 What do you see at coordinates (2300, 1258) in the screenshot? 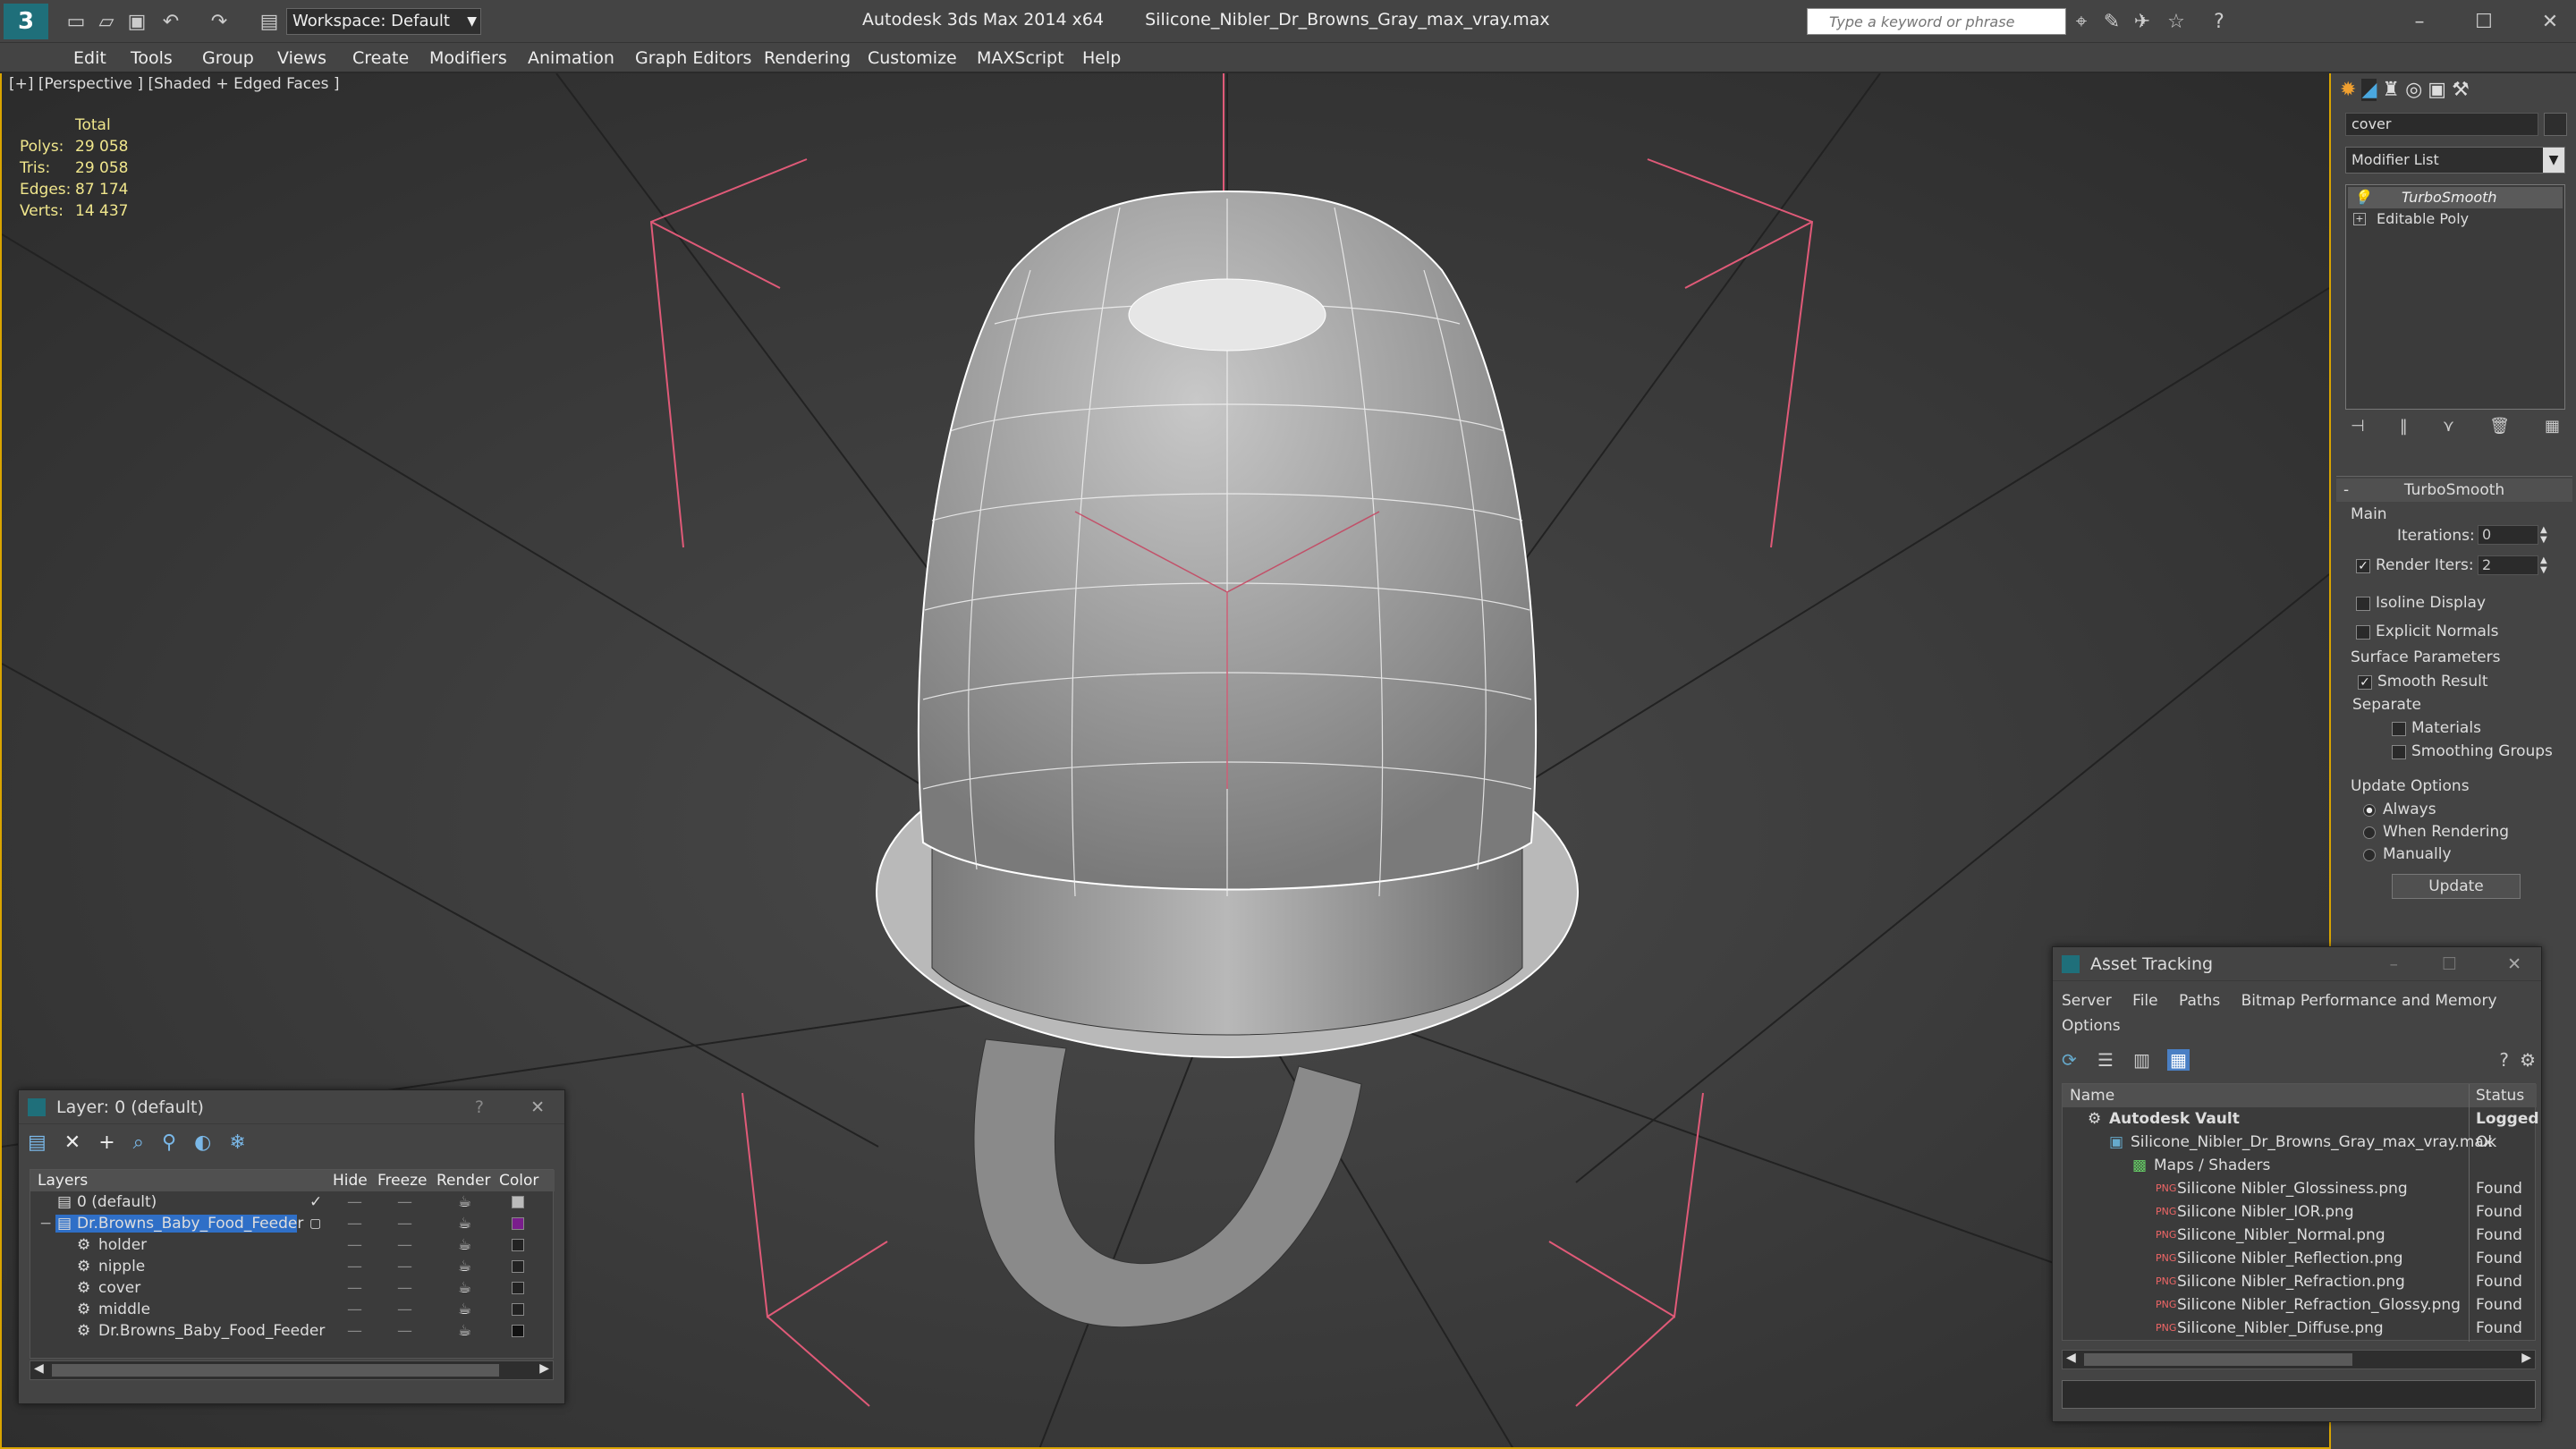
I see `asset-row-map: PNG Silicone Nibler_Reflection.png Found` at bounding box center [2300, 1258].